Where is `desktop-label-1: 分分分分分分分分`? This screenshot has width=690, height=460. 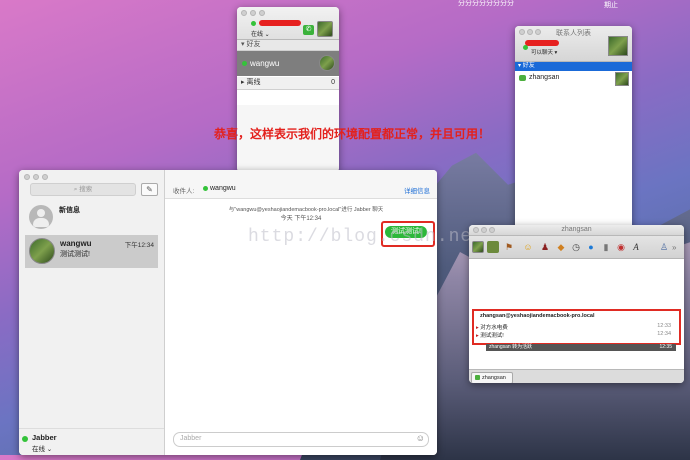 desktop-label-1: 分分分分分分分分 is located at coordinates (486, 3).